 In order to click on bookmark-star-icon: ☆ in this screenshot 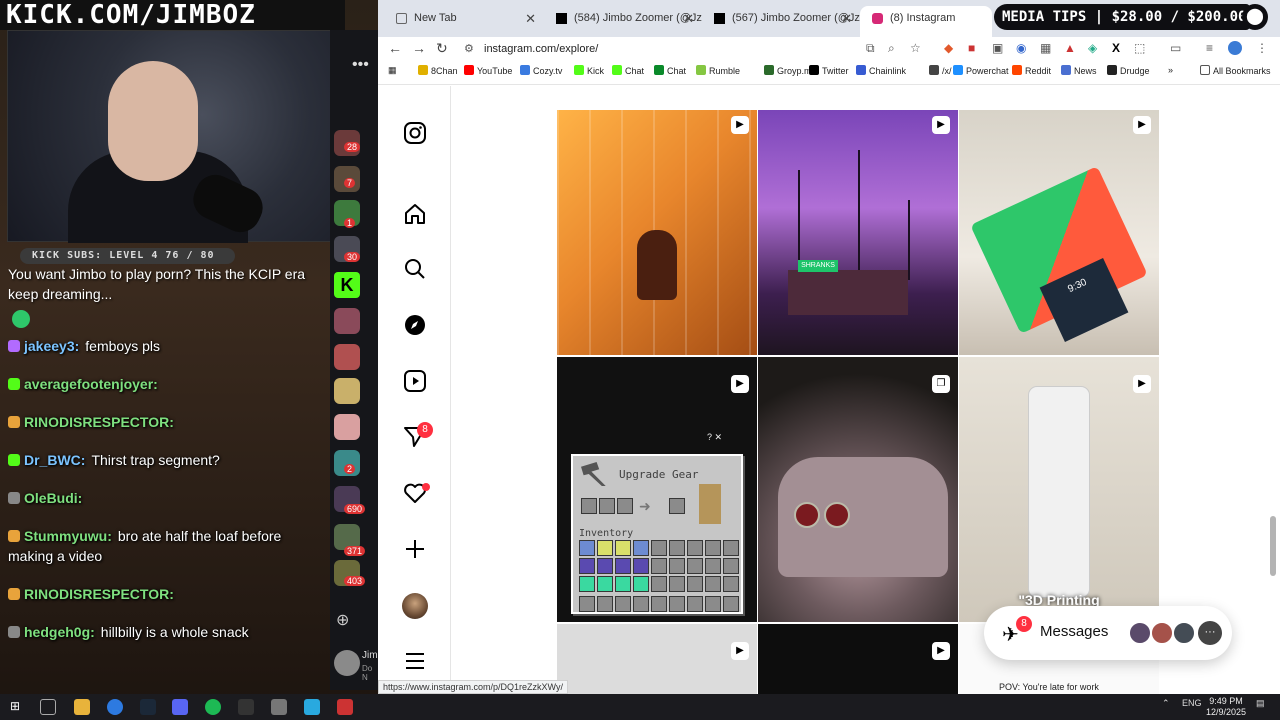, I will do `click(915, 48)`.